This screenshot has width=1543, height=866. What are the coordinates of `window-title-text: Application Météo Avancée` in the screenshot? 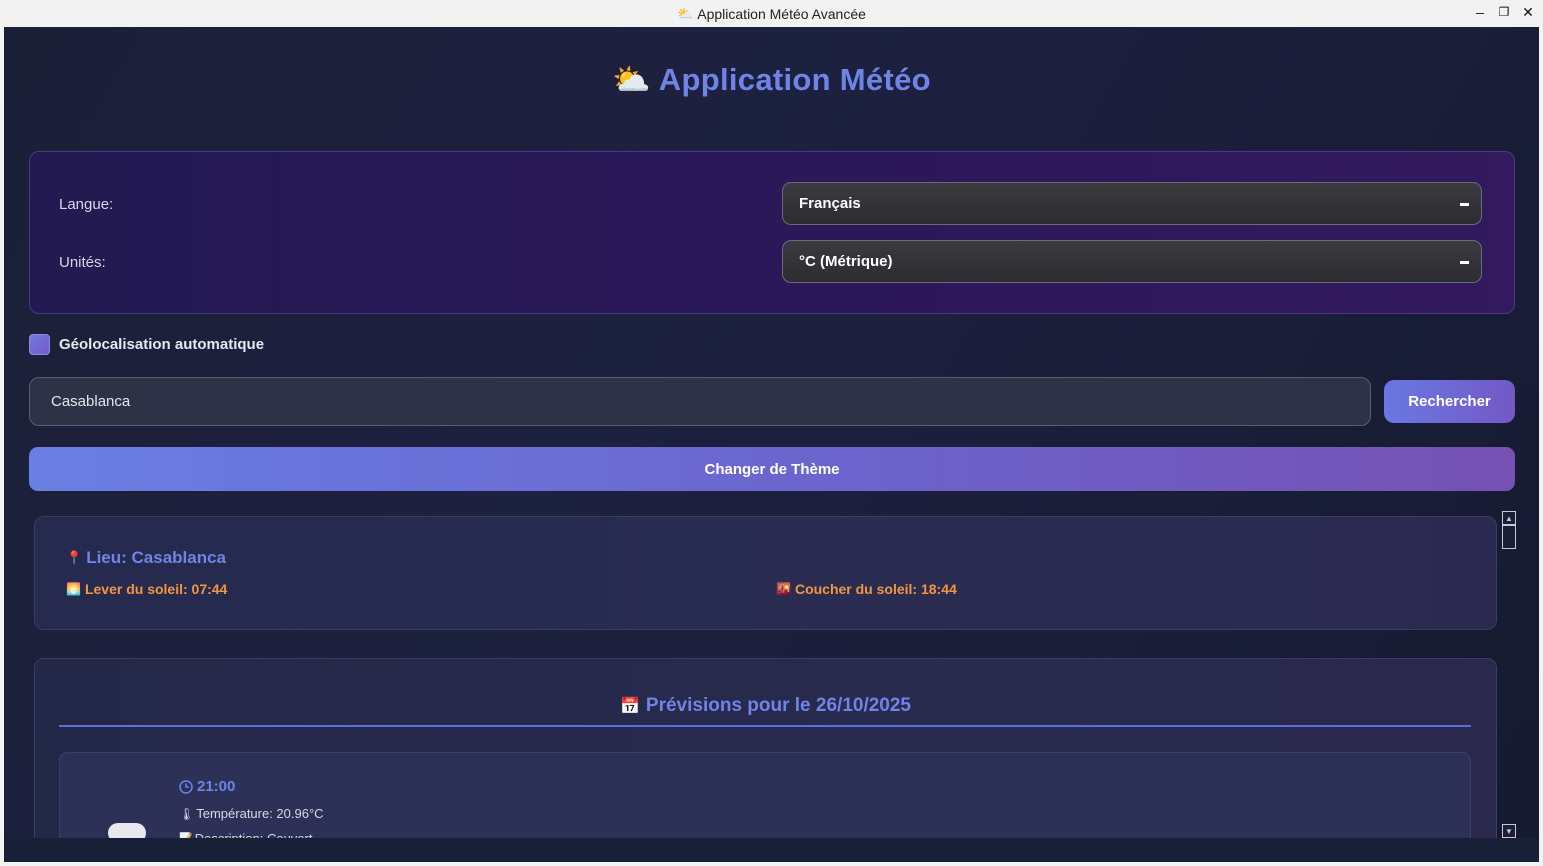 It's located at (781, 13).